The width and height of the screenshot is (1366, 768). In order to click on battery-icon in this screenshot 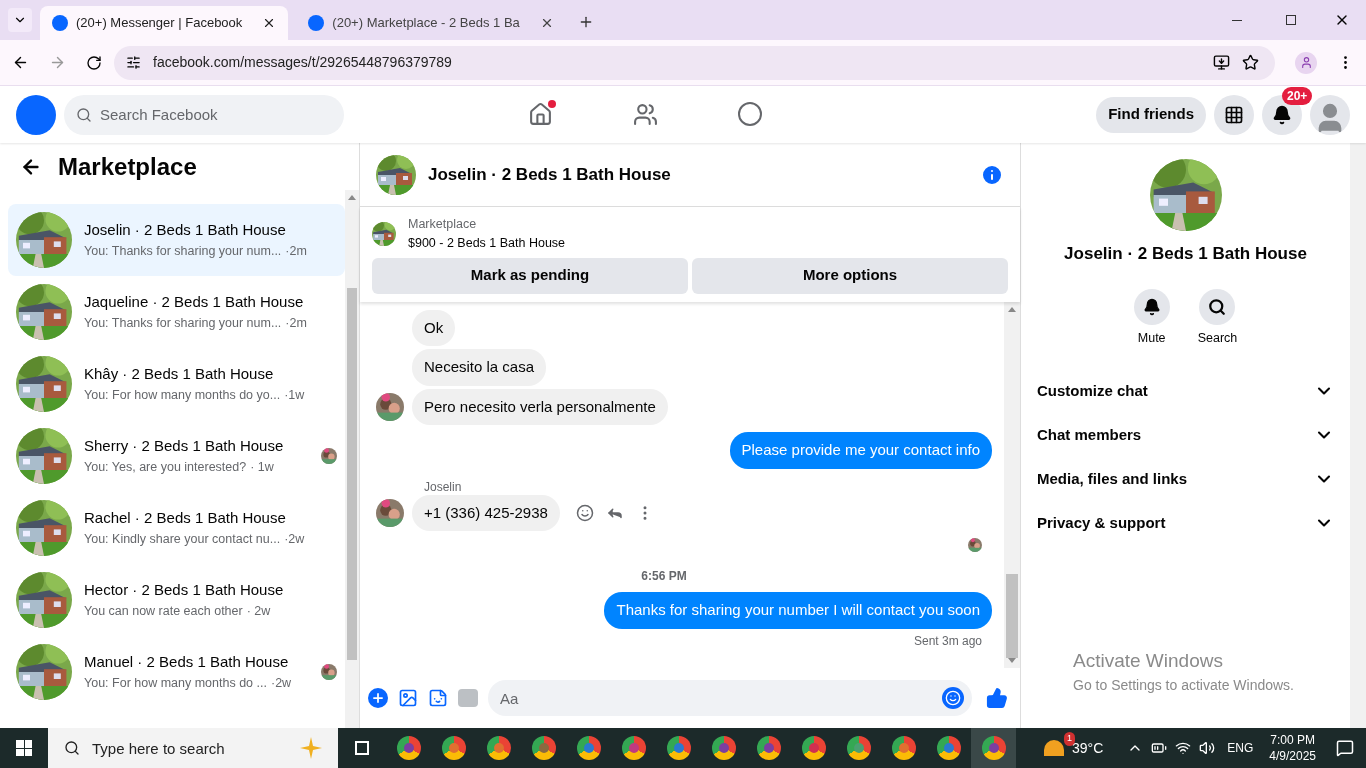, I will do `click(1159, 748)`.